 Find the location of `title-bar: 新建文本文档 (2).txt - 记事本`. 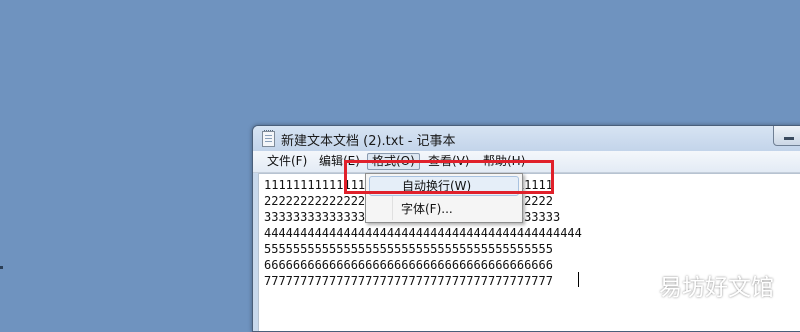

title-bar: 新建文本文档 (2).txt - 记事本 is located at coordinates (526, 138).